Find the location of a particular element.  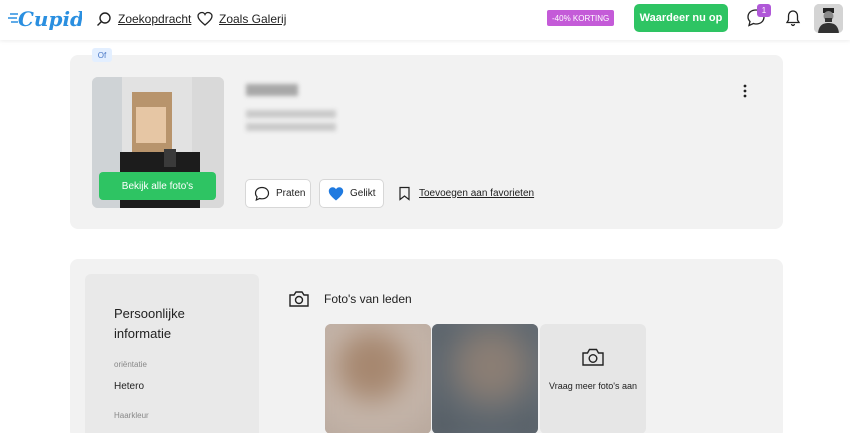

blurred-profile-location is located at coordinates (291, 127).